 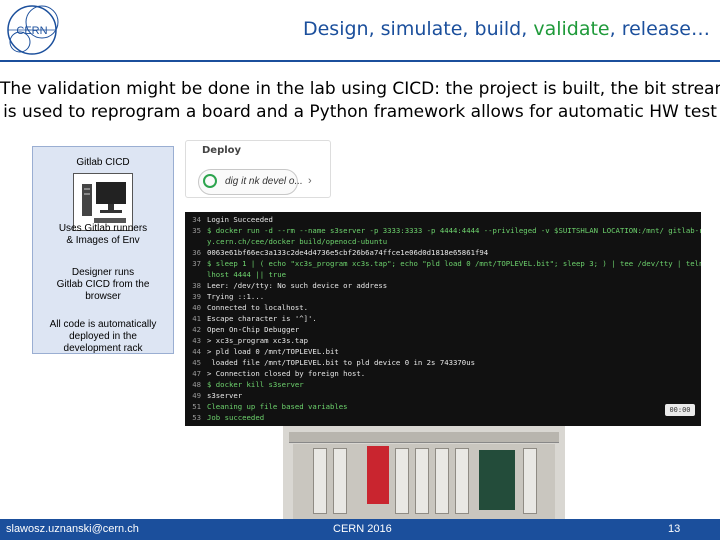 I want to click on info-deployed-line-2: deployed in the, so click(x=103, y=336).